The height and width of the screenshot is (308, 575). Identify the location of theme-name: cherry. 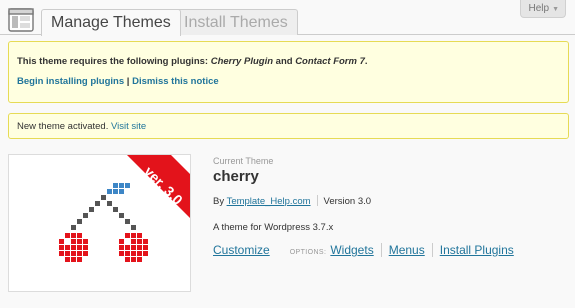
(236, 176).